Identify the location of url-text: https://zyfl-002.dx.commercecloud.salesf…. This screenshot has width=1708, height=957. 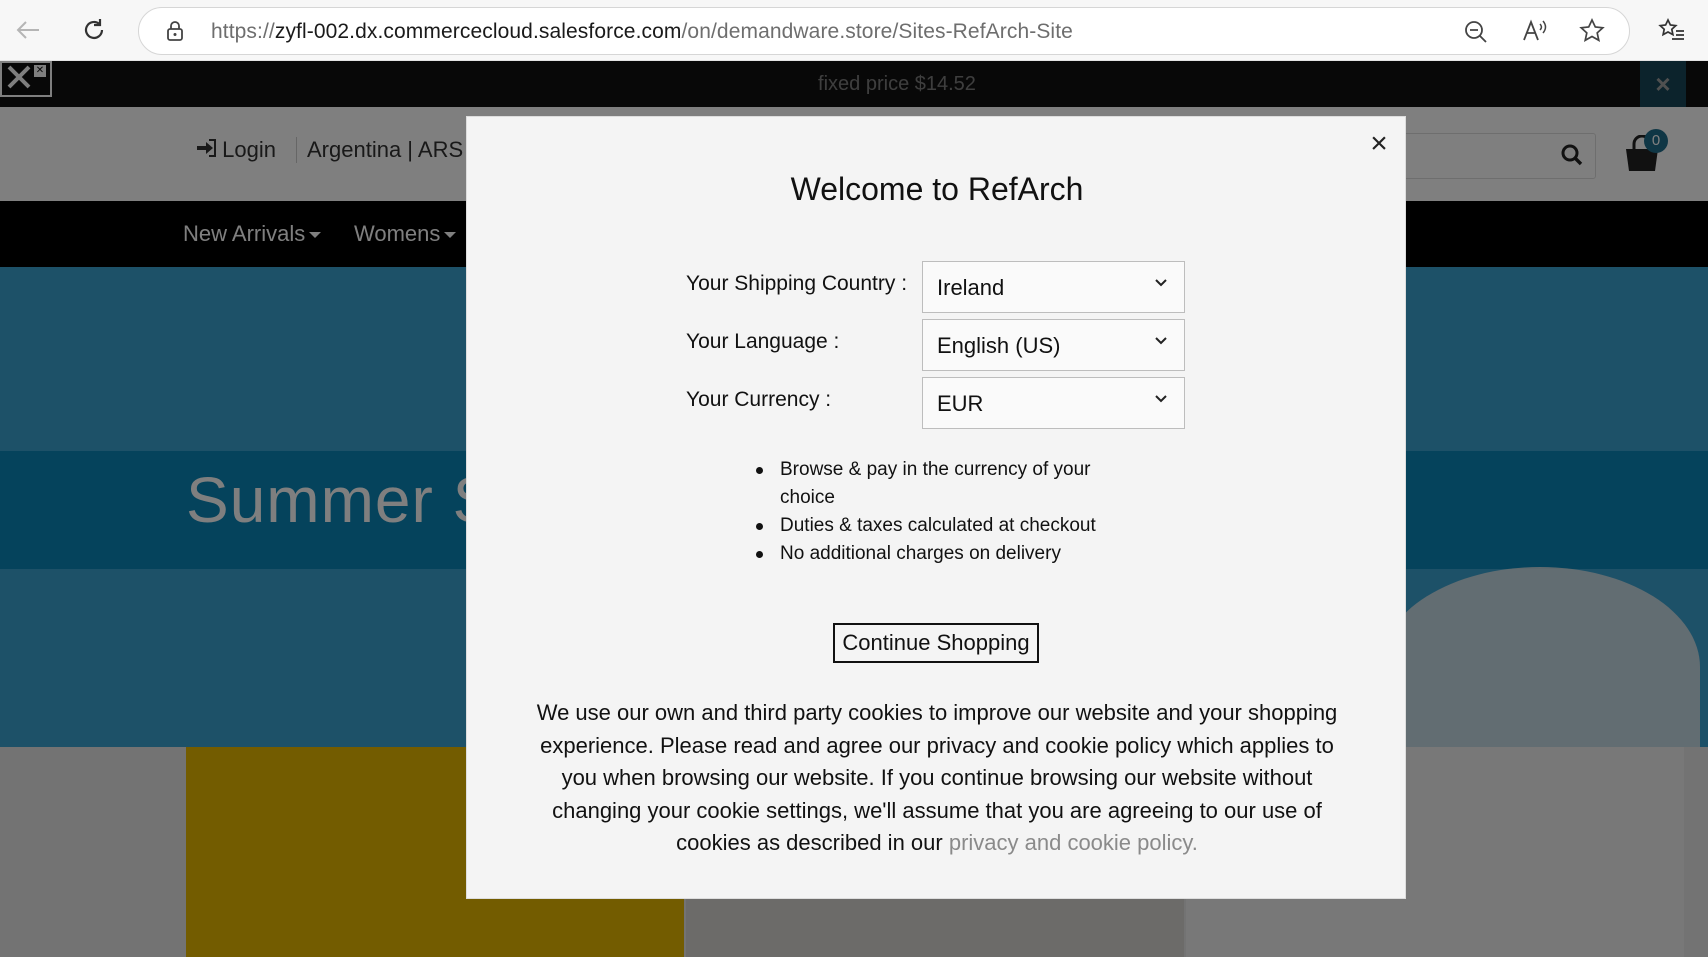
(642, 32).